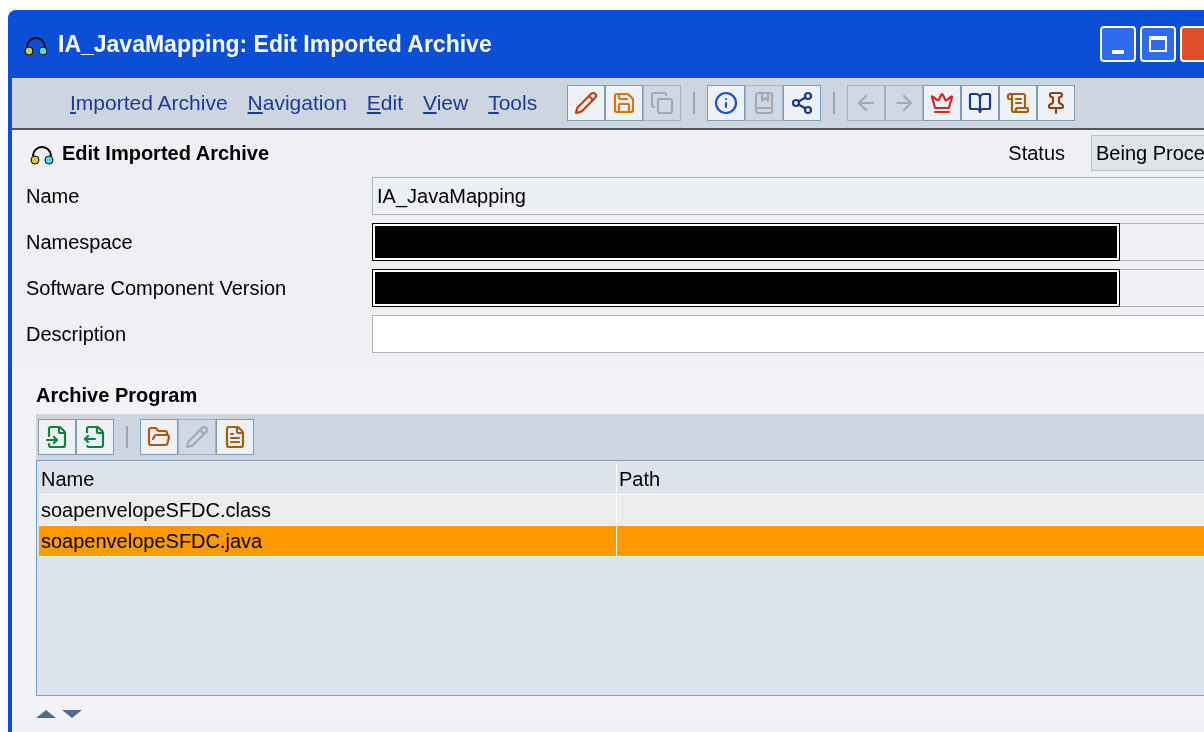 The width and height of the screenshot is (1204, 732). What do you see at coordinates (513, 103) in the screenshot?
I see `menu-item: Tools` at bounding box center [513, 103].